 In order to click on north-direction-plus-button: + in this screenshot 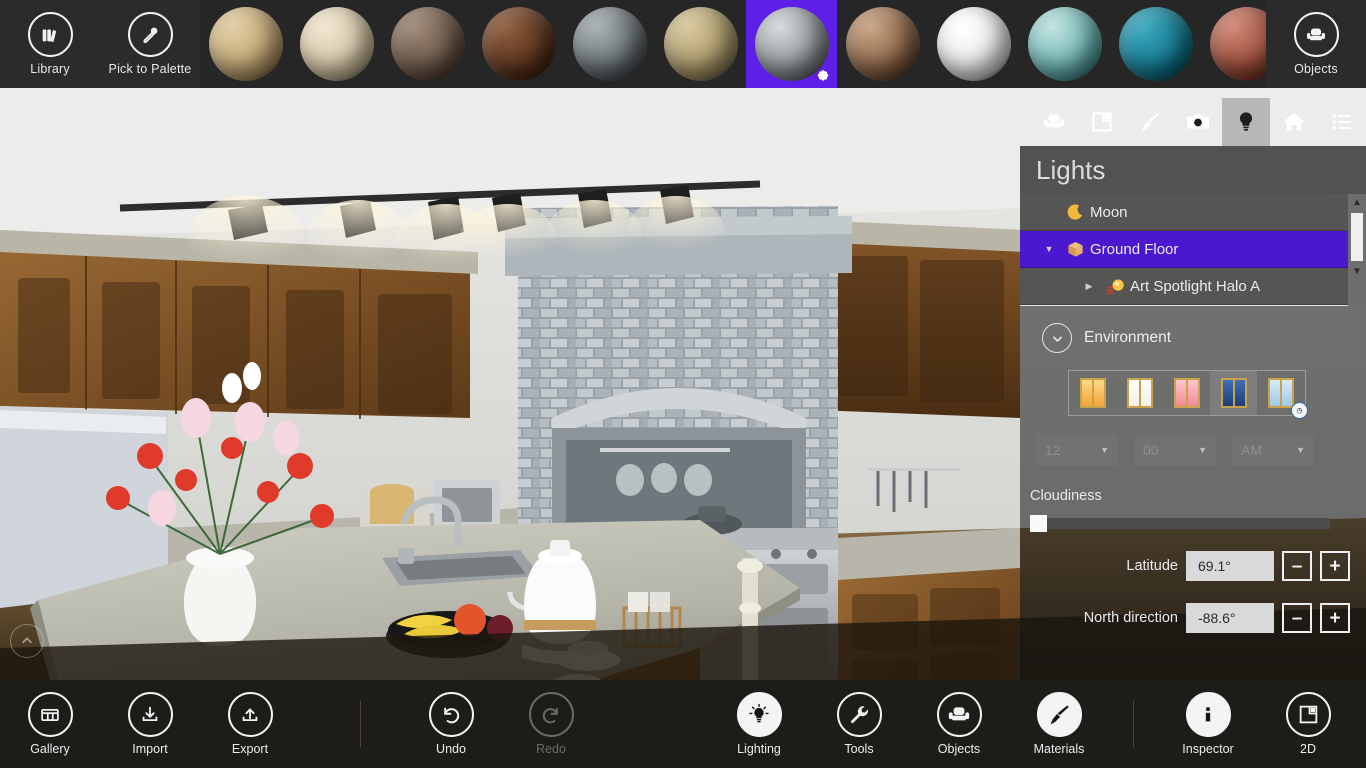, I will do `click(1335, 618)`.